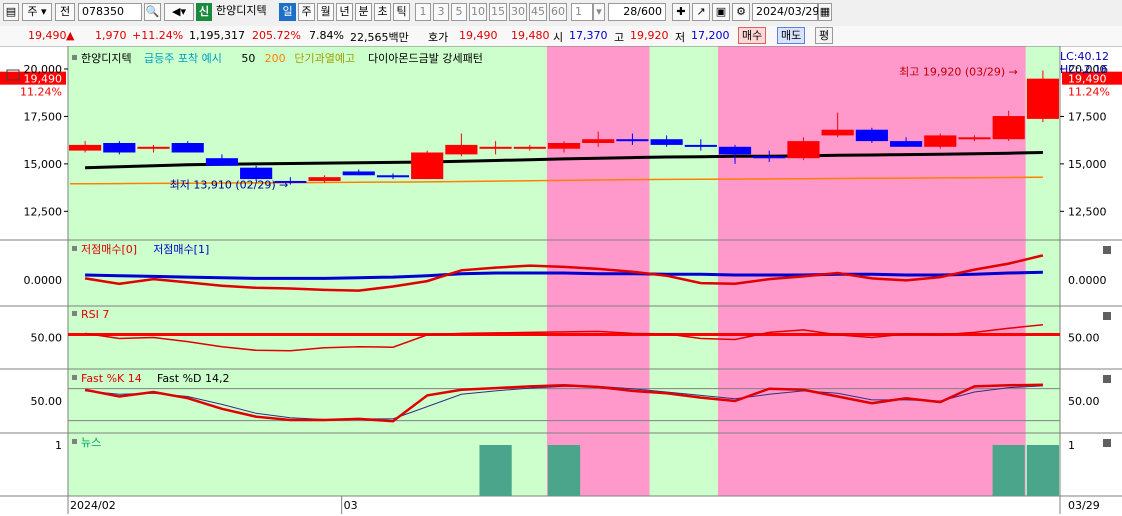  Describe the element at coordinates (287, 12) in the screenshot. I see `period-day: 일` at that location.